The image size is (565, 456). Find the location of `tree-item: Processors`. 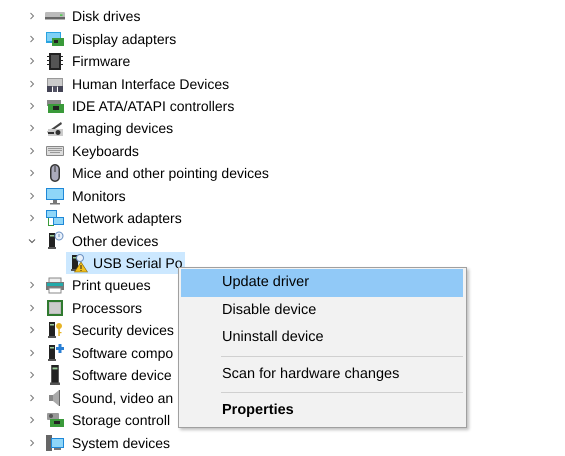

tree-item: Processors is located at coordinates (107, 307).